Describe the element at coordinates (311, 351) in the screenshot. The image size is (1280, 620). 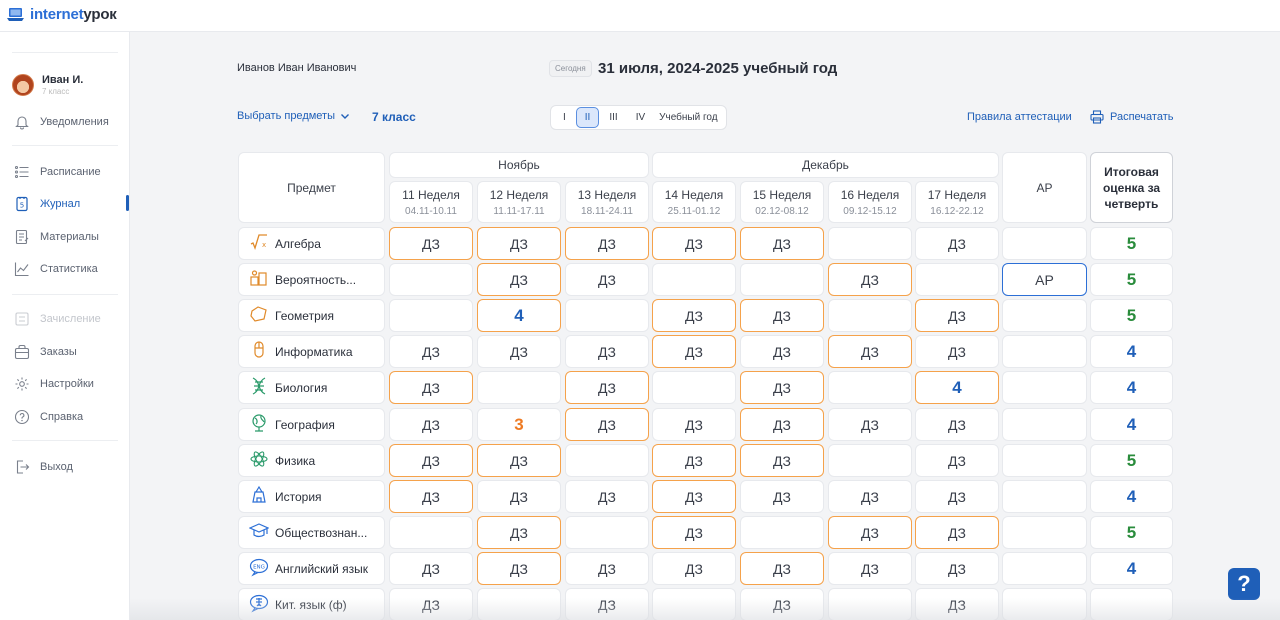
I see `subject-cell: Информатика` at that location.